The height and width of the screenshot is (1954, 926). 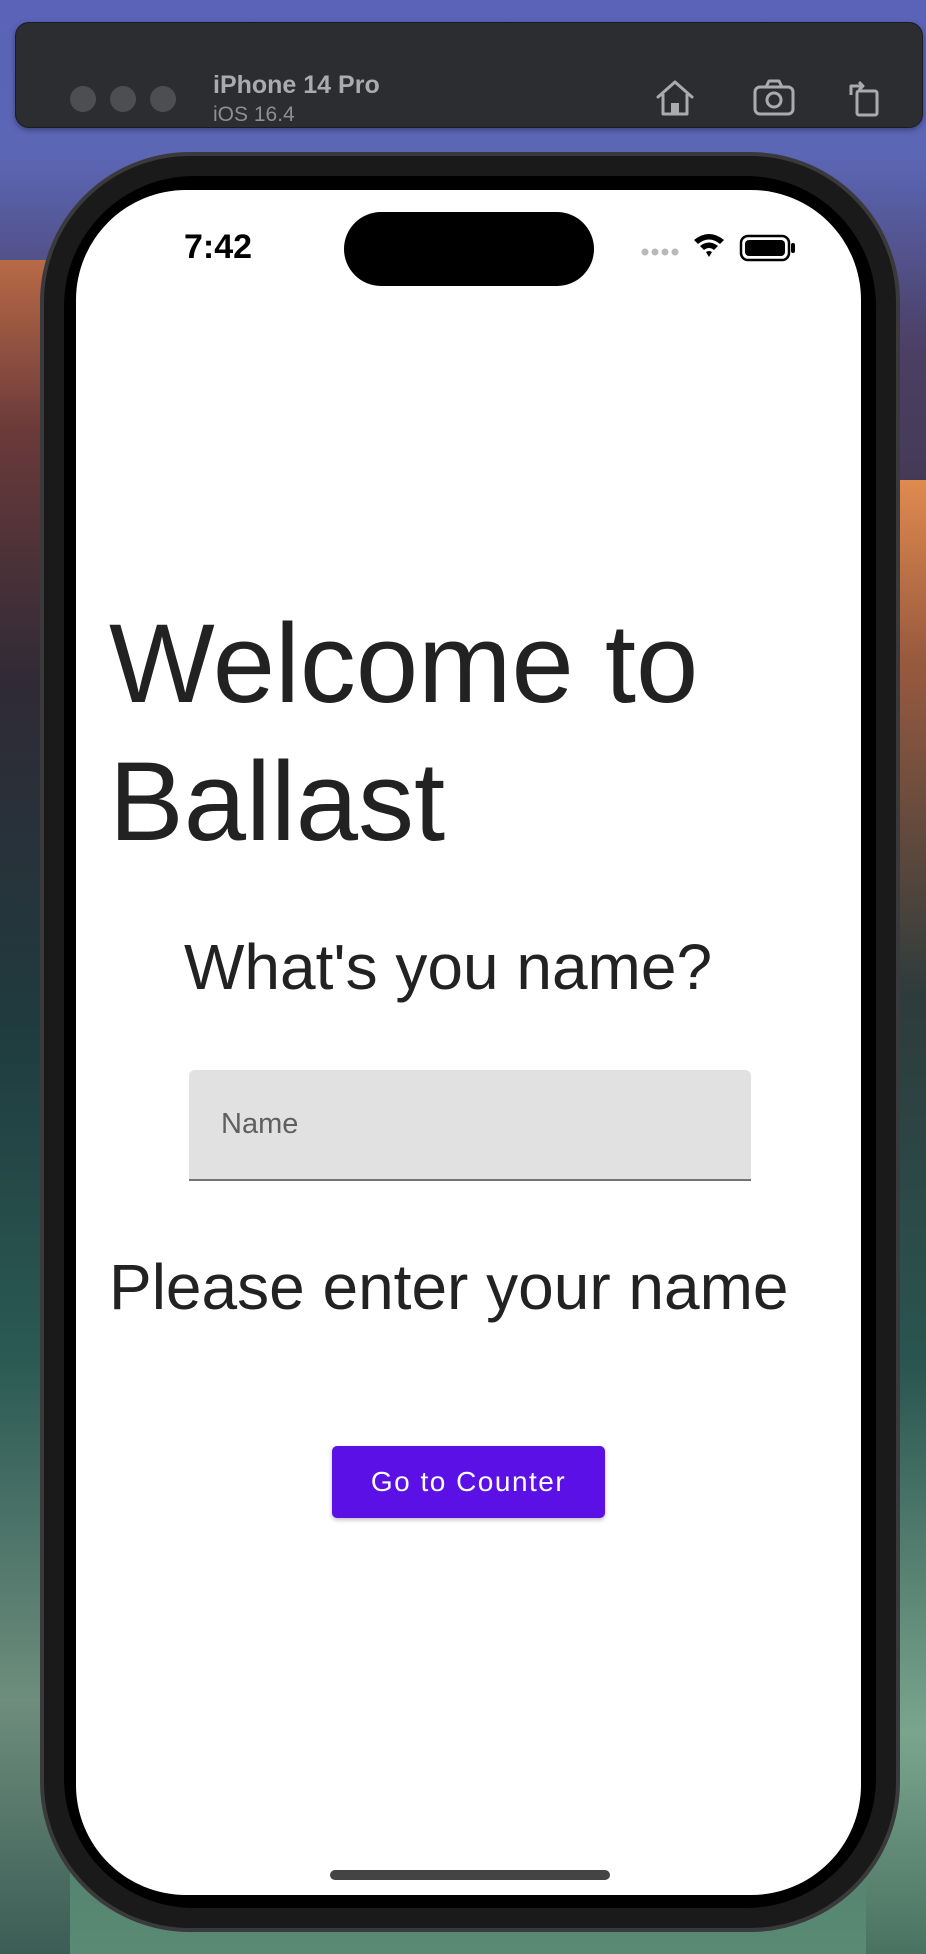 I want to click on home-indicator, so click(x=470, y=1875).